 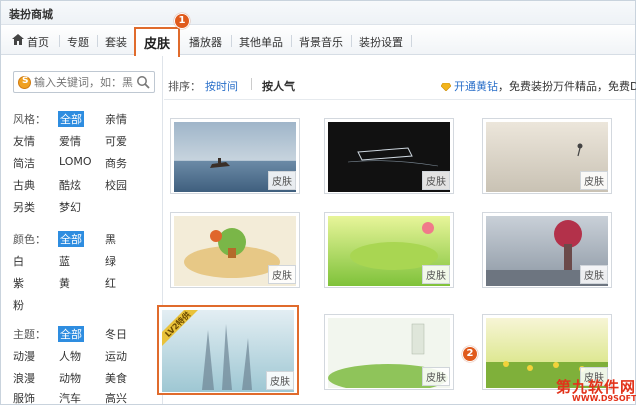 What do you see at coordinates (596, 390) in the screenshot?
I see `site-watermark: 第九软件网 WWW.D9SOFT.COM` at bounding box center [596, 390].